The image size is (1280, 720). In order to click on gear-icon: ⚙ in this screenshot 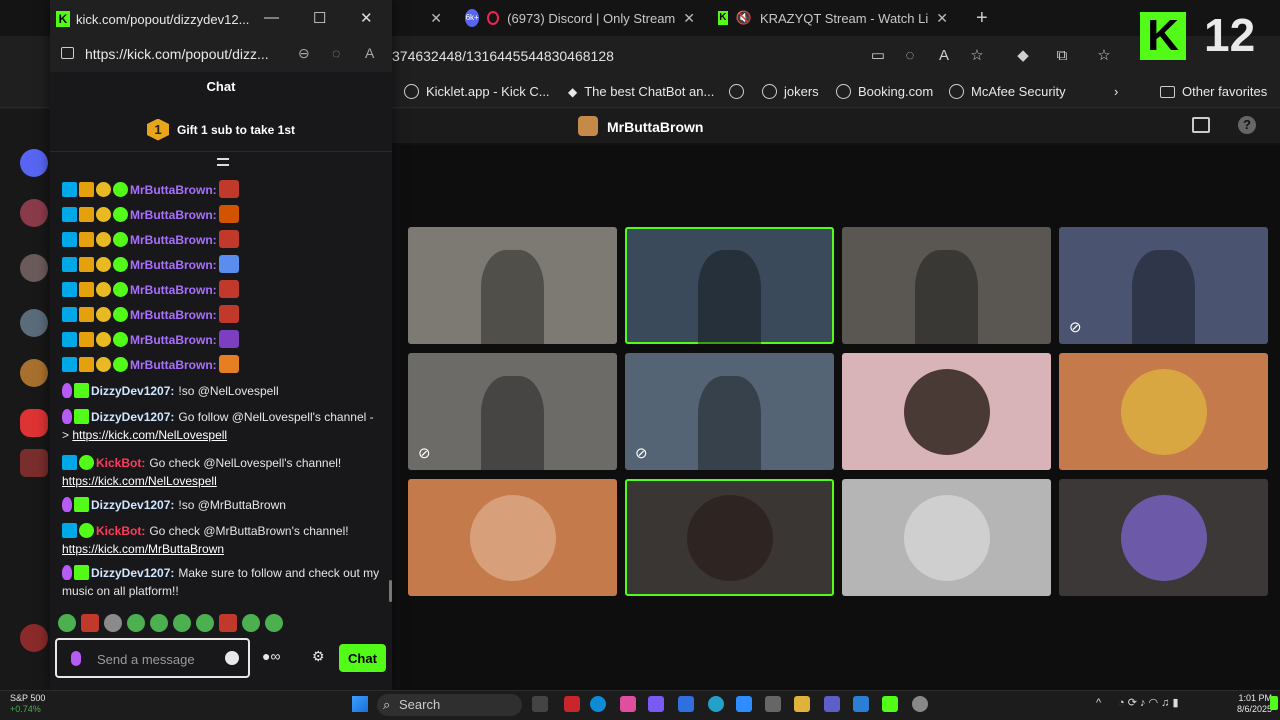, I will do `click(318, 656)`.